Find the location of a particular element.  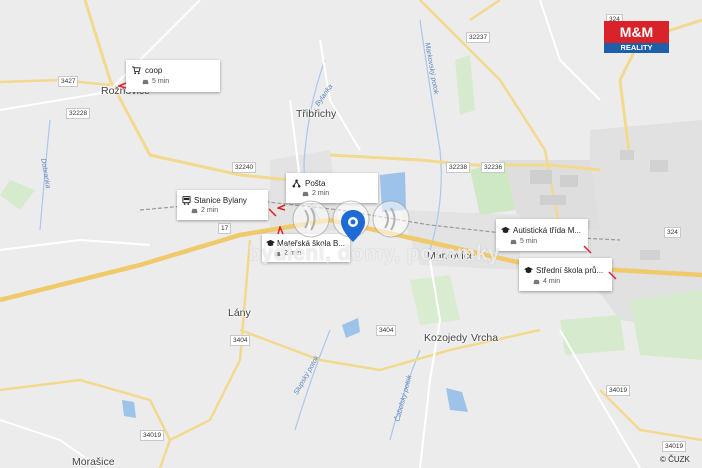

road-number: 3427 is located at coordinates (68, 81).